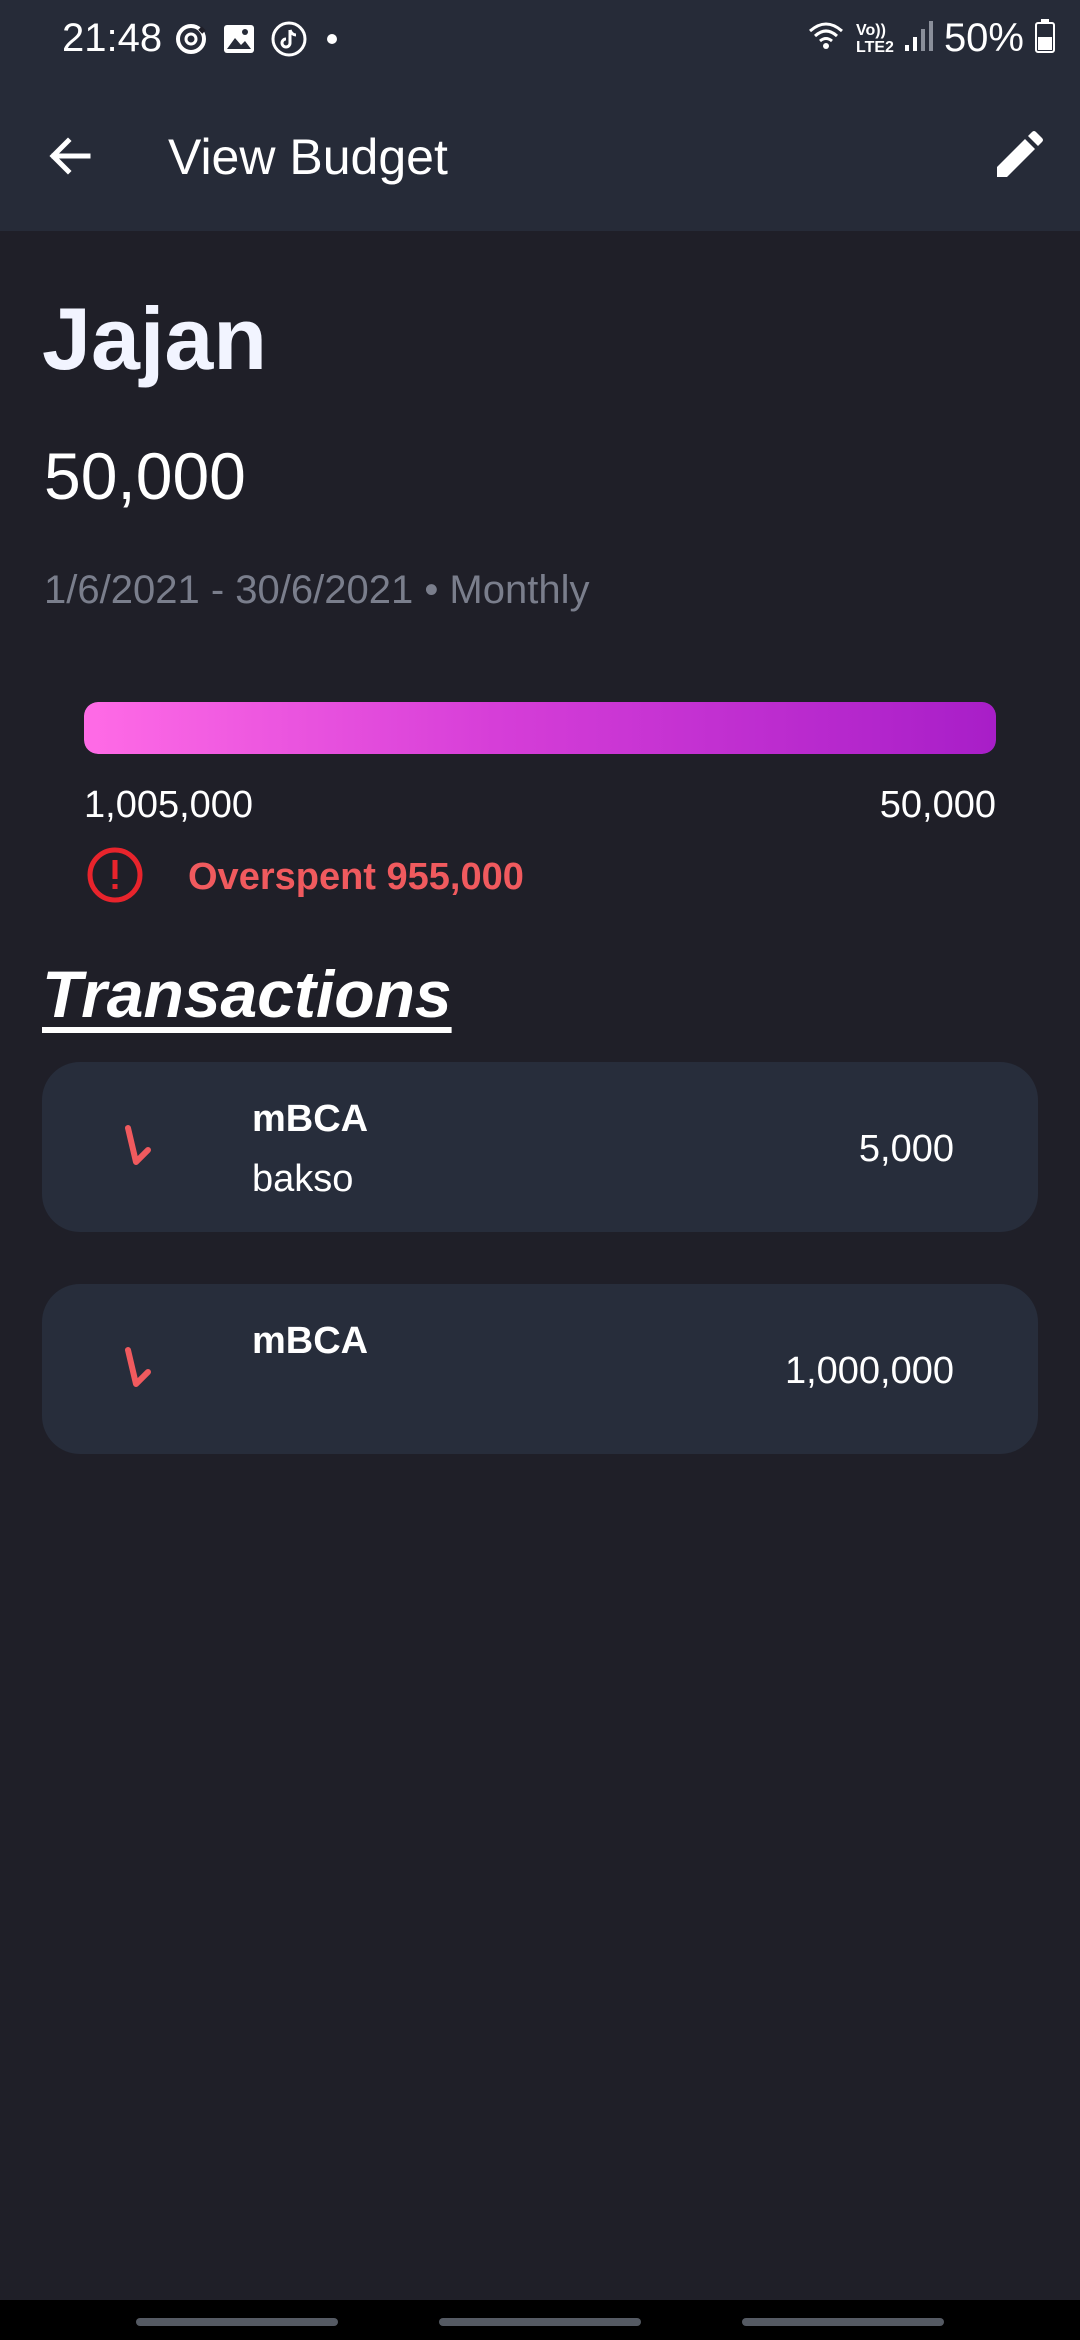  What do you see at coordinates (843, 2322) in the screenshot?
I see `nav-back` at bounding box center [843, 2322].